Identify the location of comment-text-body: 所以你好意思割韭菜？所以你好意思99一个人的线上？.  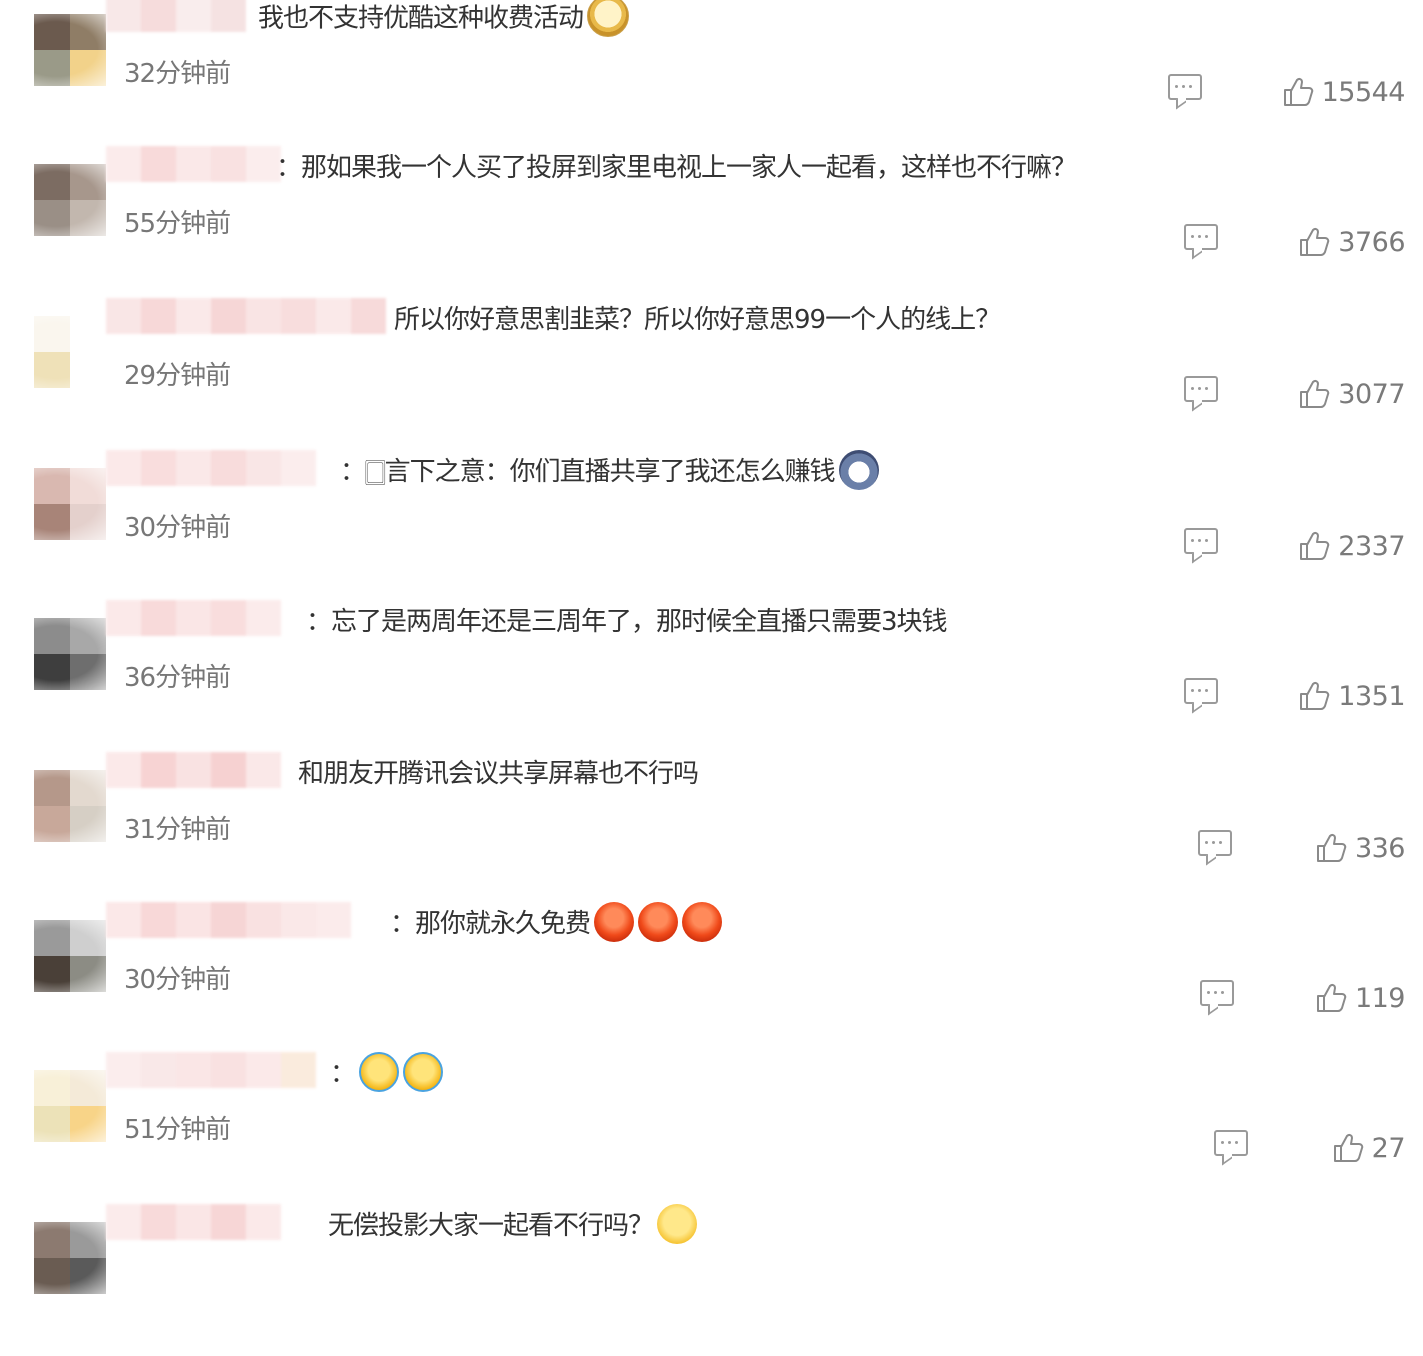
(697, 320).